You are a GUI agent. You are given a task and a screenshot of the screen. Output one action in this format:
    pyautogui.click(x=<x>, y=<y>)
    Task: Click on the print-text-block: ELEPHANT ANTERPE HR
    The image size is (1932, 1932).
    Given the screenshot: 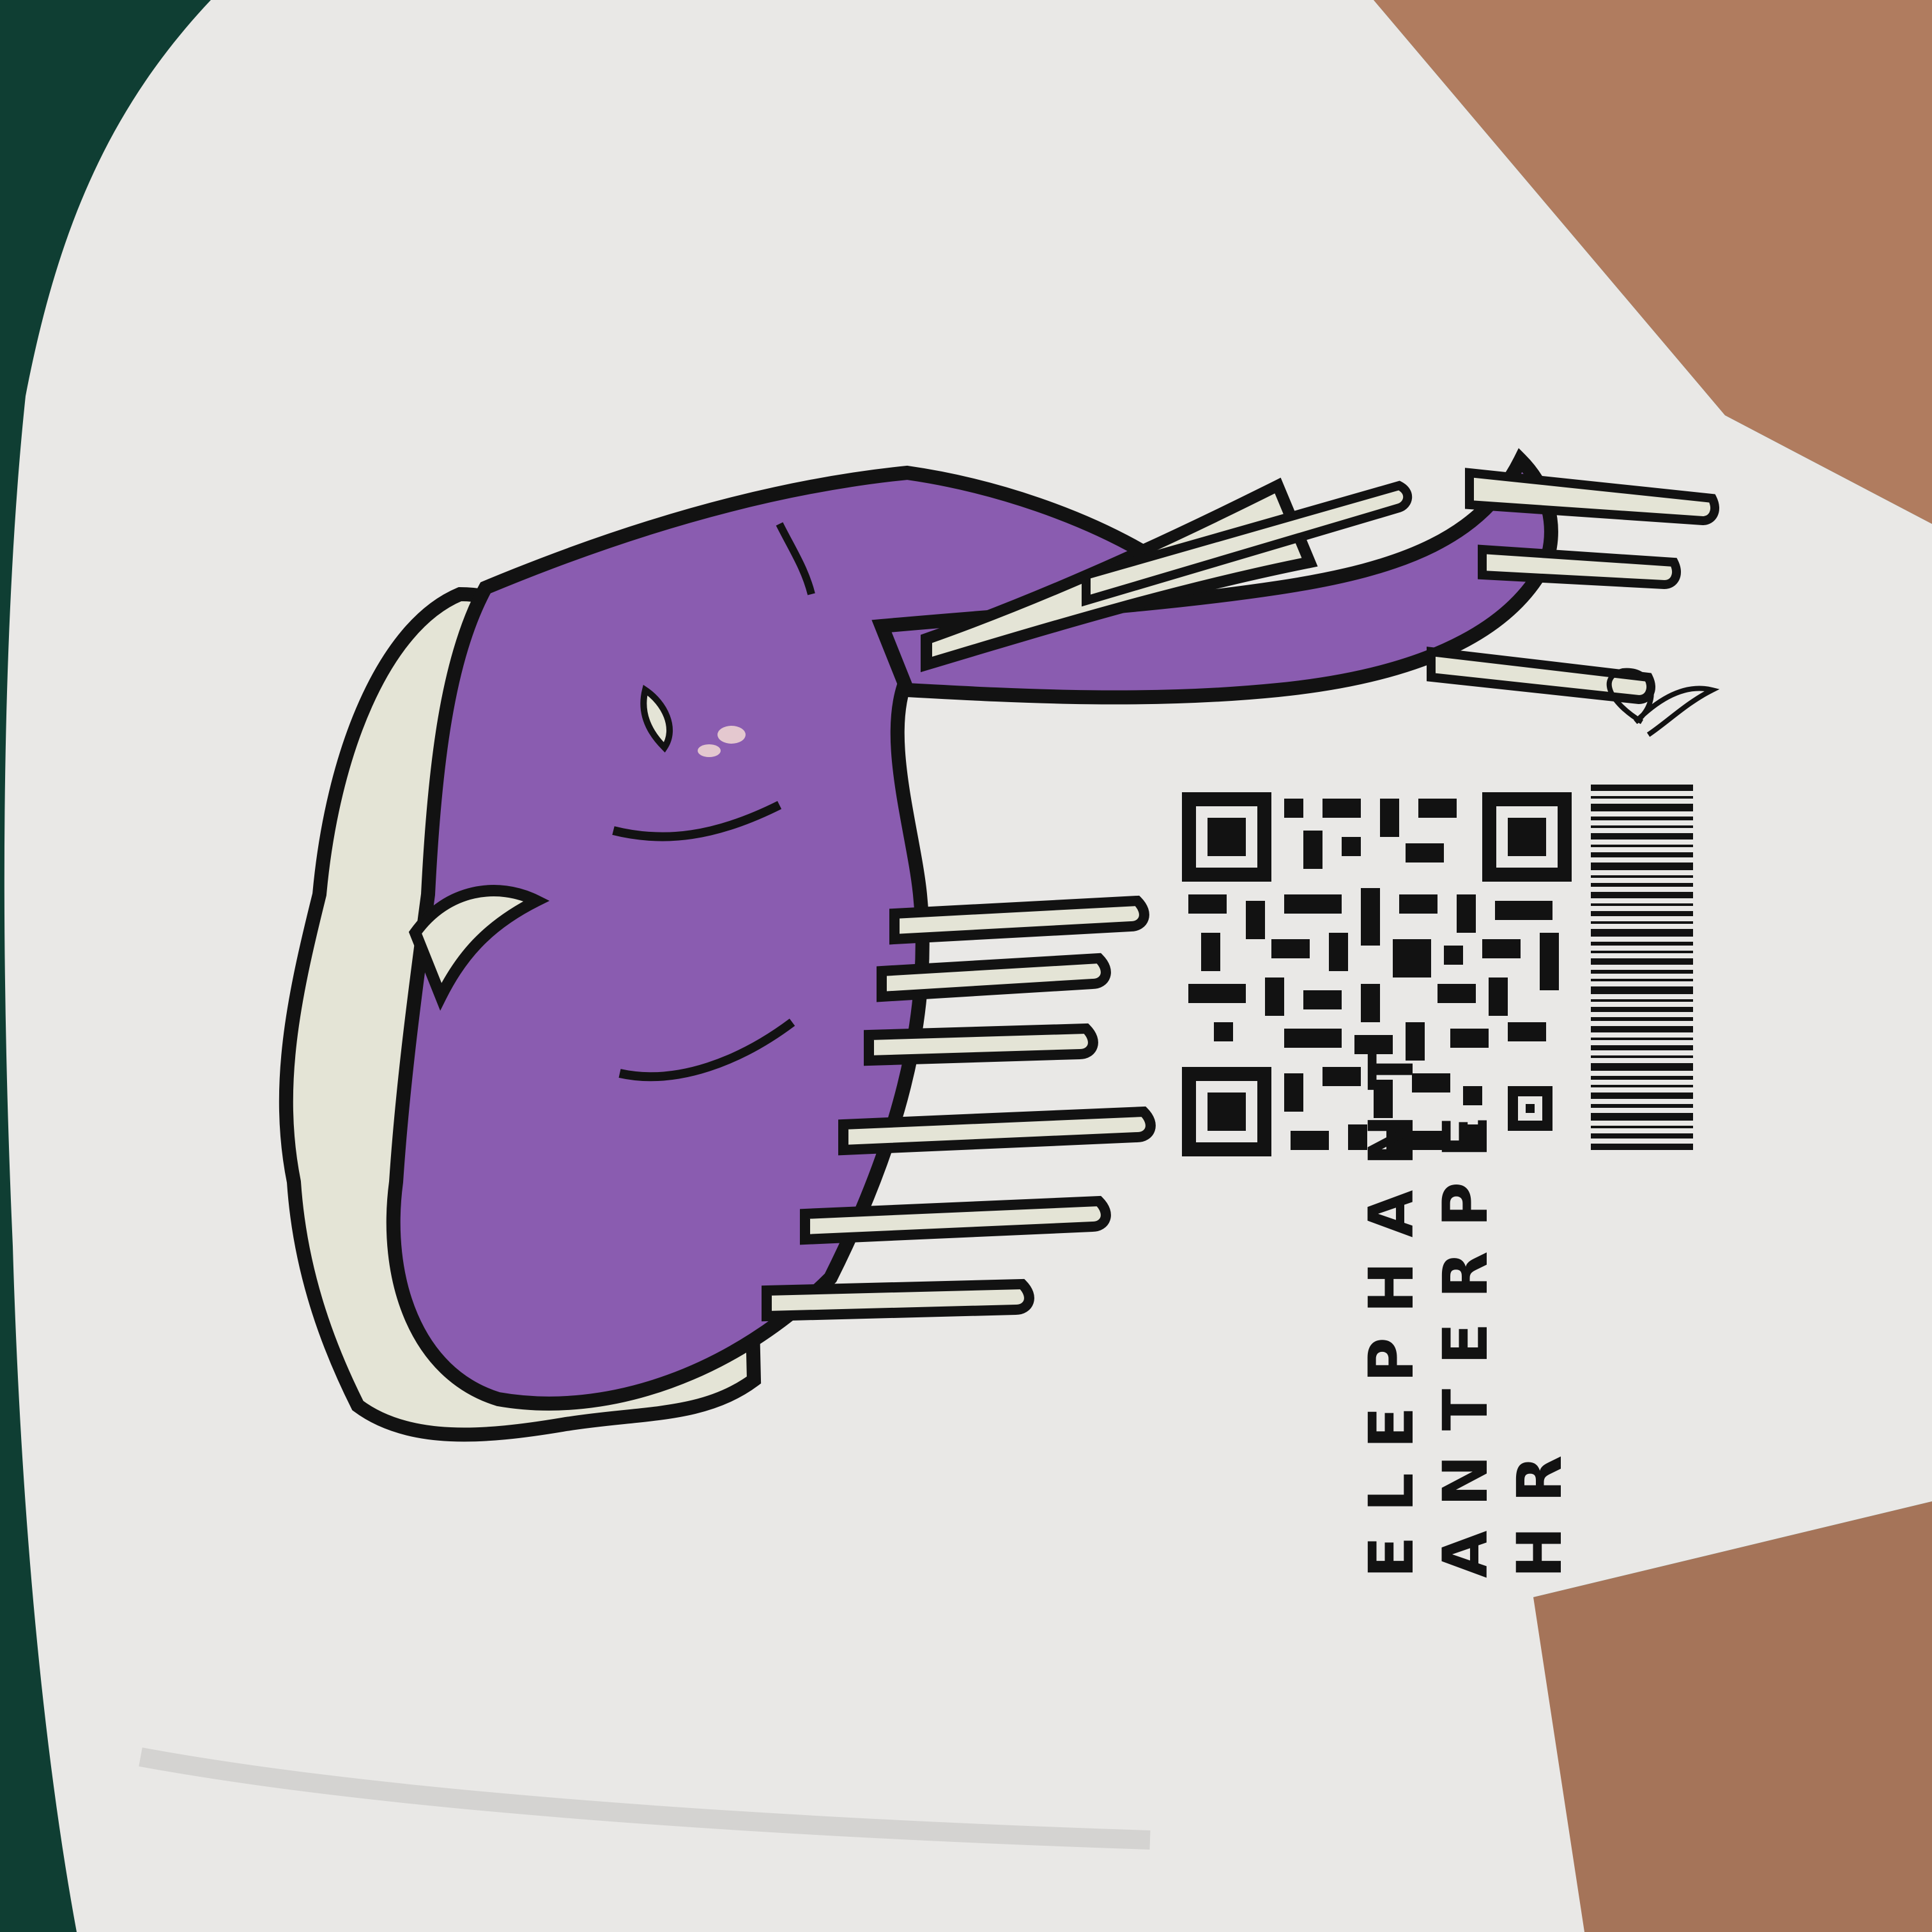 What is the action you would take?
    pyautogui.click(x=1464, y=1297)
    